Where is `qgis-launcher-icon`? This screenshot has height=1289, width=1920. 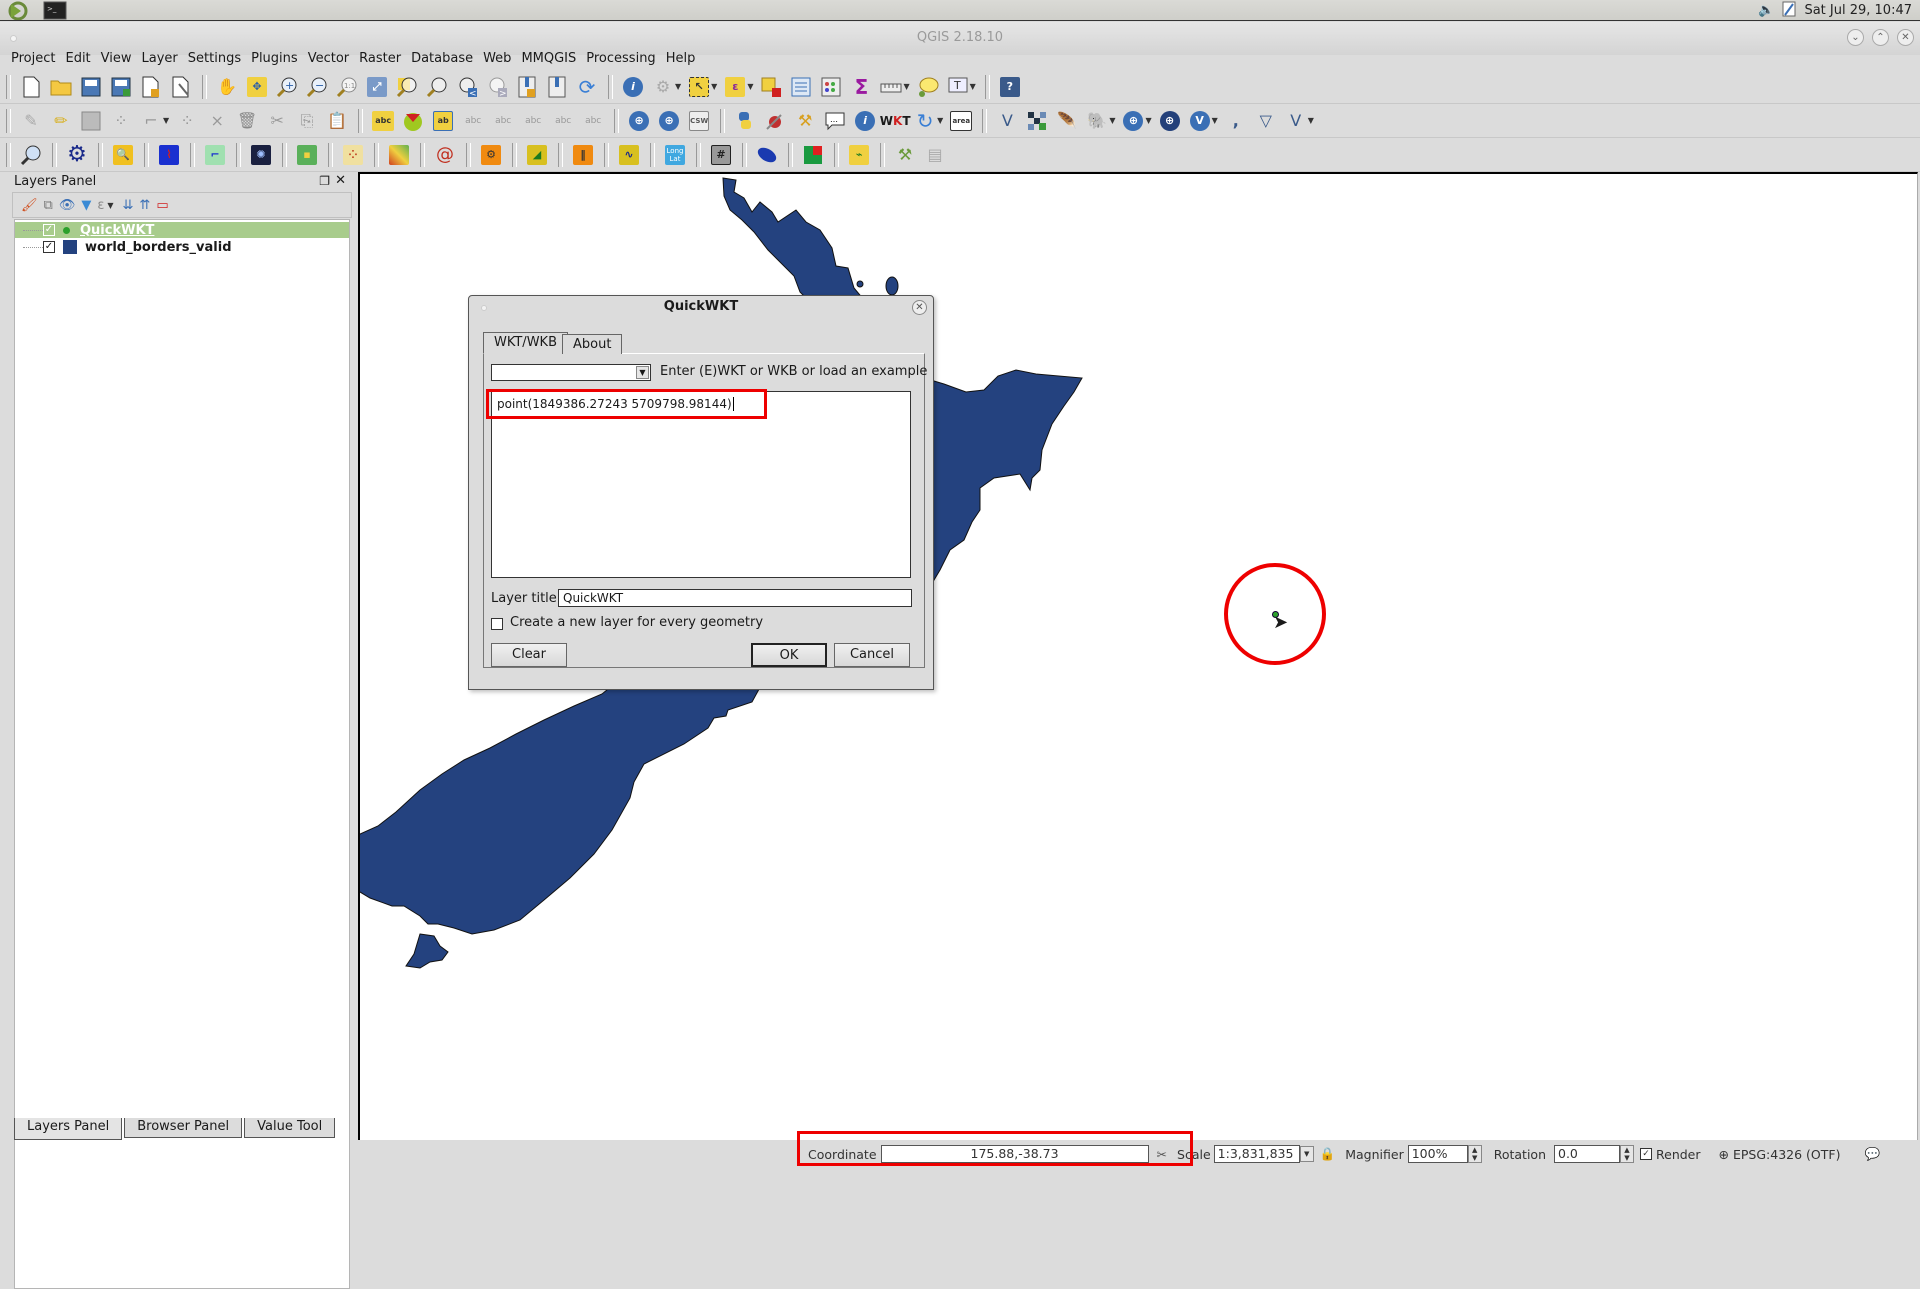 qgis-launcher-icon is located at coordinates (18, 11).